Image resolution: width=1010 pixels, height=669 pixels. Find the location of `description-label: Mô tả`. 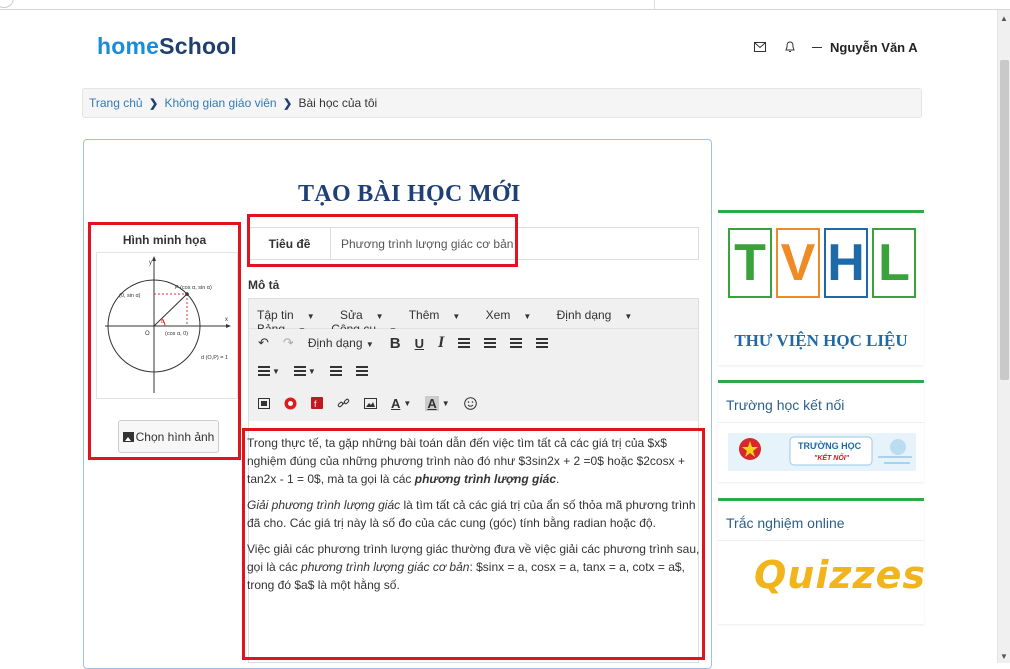

description-label: Mô tả is located at coordinates (264, 285).